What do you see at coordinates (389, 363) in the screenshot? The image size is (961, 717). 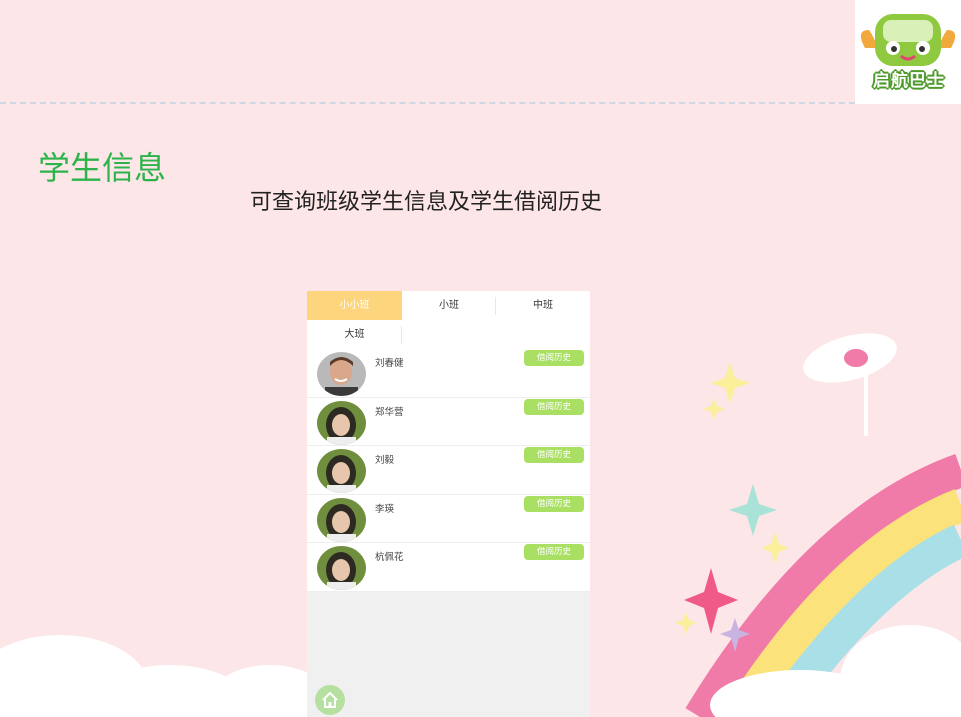 I see `student-name: 刘春健` at bounding box center [389, 363].